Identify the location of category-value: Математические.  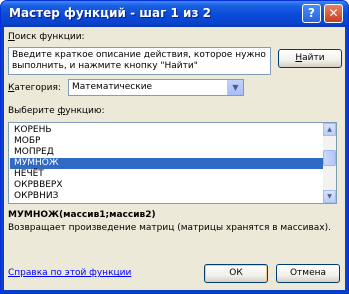
(112, 87).